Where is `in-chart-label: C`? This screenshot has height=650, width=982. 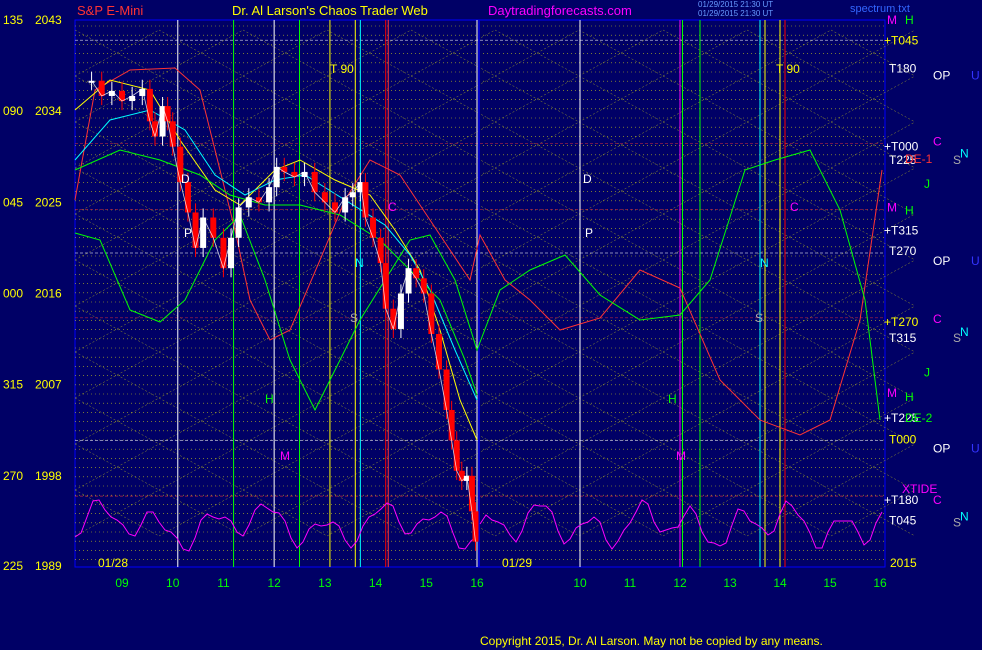
in-chart-label: C is located at coordinates (392, 207).